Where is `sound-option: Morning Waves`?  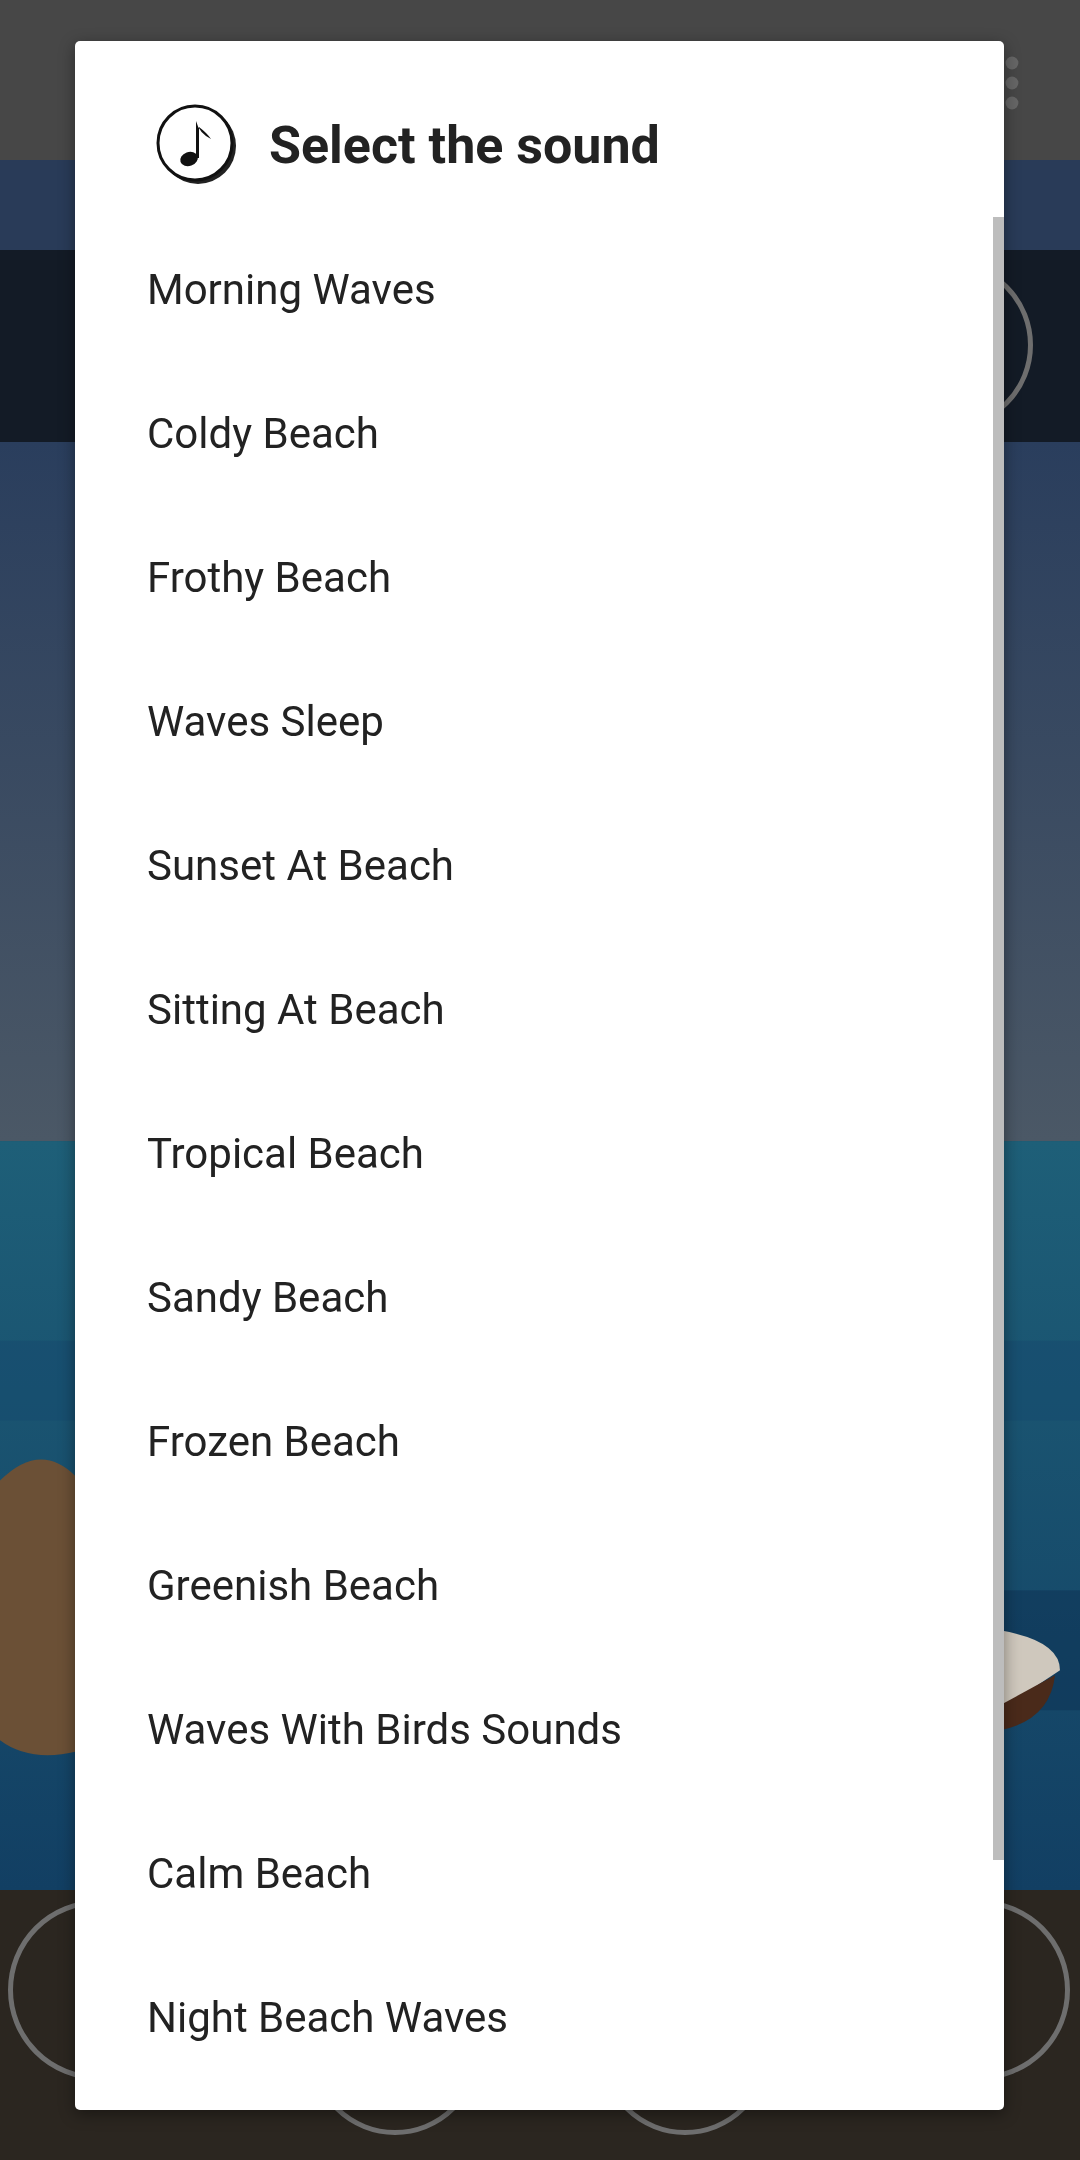
sound-option: Morning Waves is located at coordinates (534, 289).